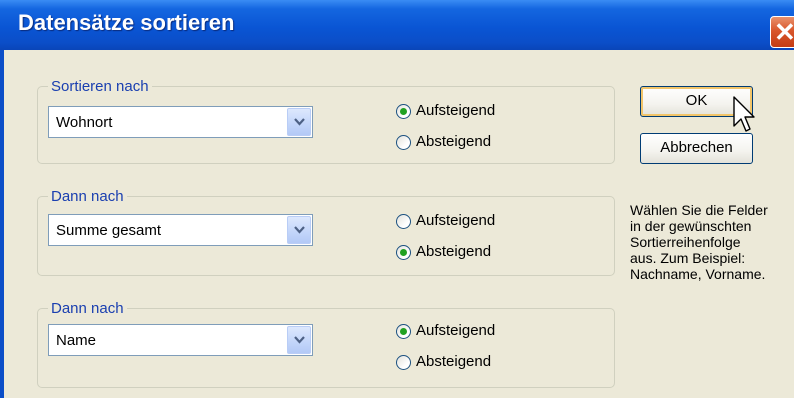 The width and height of the screenshot is (794, 398). I want to click on help-line: Nachname, Vorname., so click(698, 274).